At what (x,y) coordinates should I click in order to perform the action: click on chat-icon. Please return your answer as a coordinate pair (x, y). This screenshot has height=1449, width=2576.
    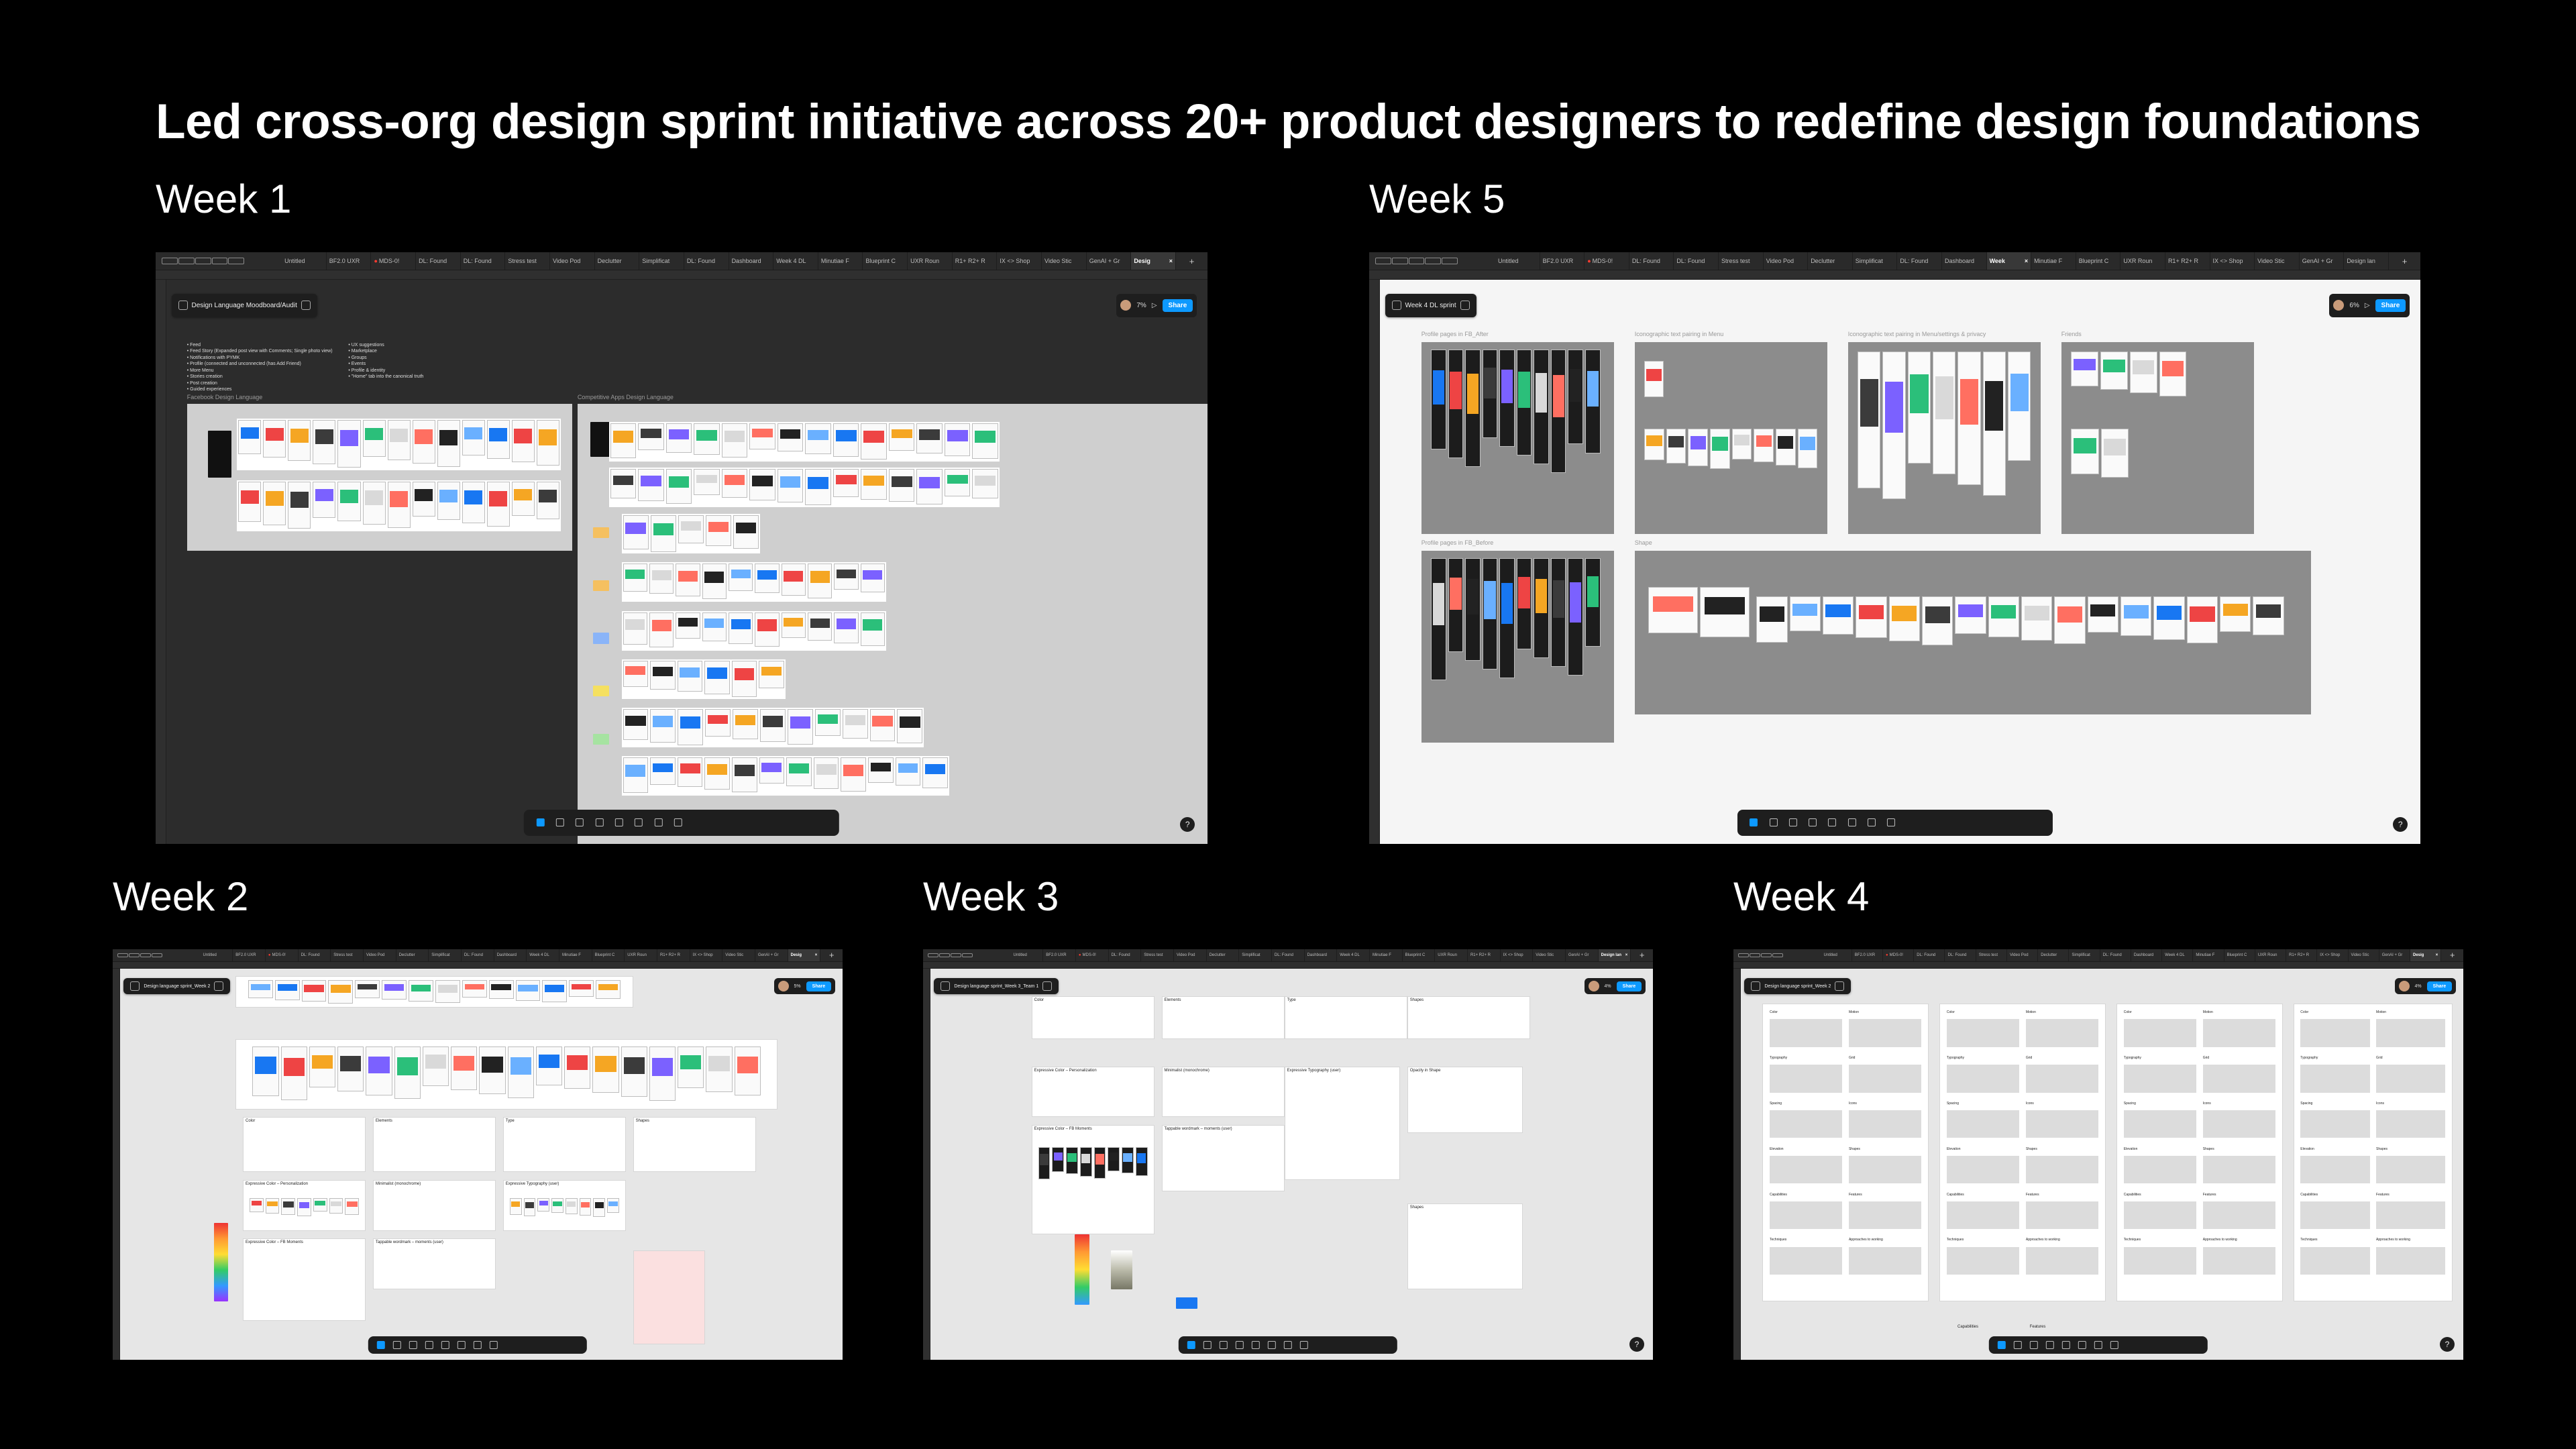
    Looking at the image, I should click on (134, 955).